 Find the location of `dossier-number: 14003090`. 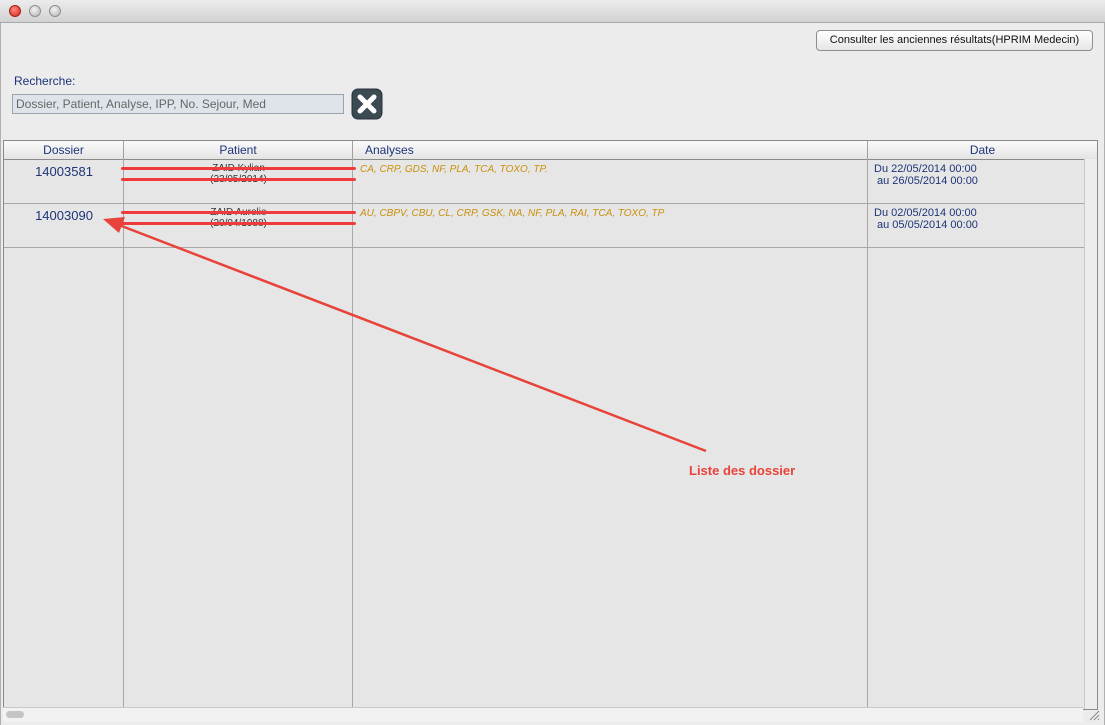

dossier-number: 14003090 is located at coordinates (64, 215).